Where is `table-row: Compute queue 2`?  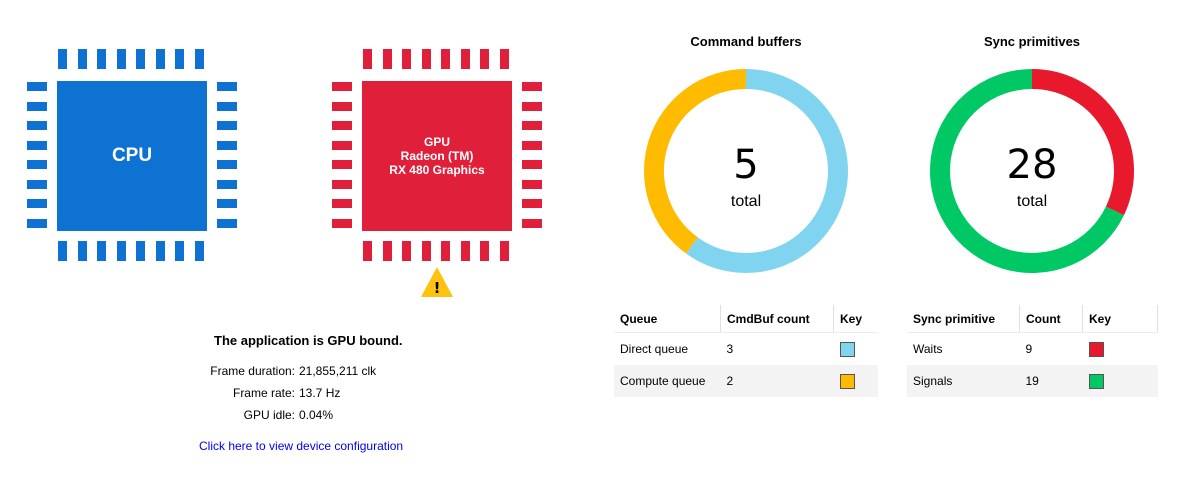
table-row: Compute queue 2 is located at coordinates (746, 381).